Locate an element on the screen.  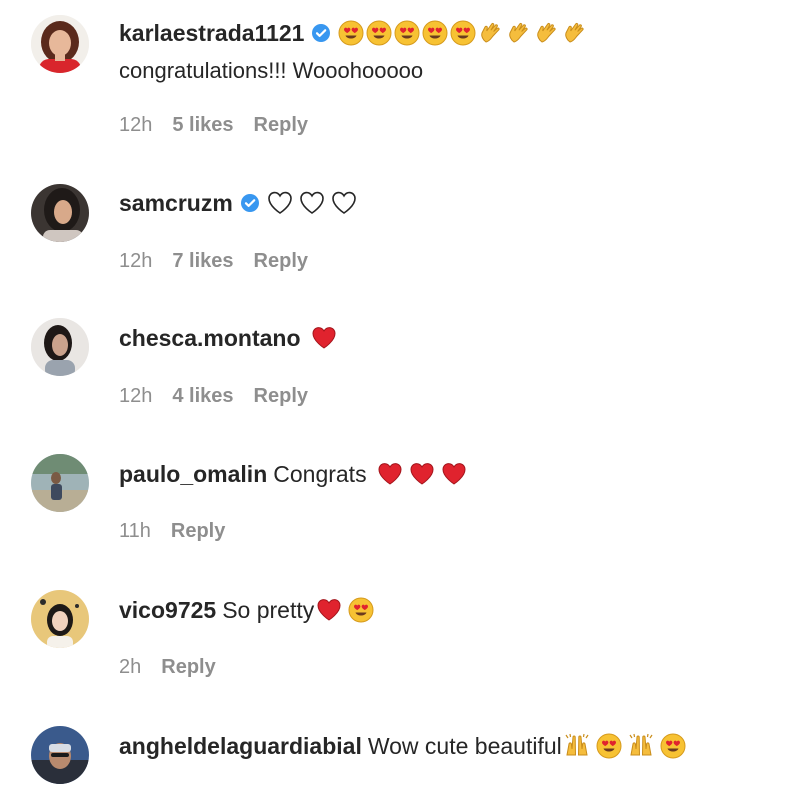
comment-item: angheldelaguardiabial Wow cute beautiful is located at coordinates (400, 752).